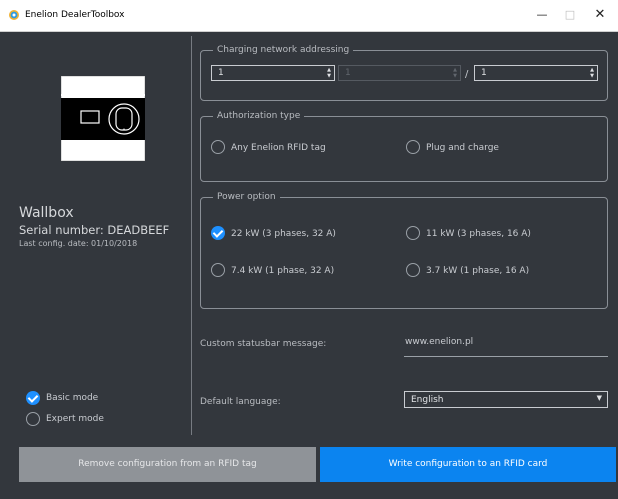 Image resolution: width=618 pixels, height=499 pixels. I want to click on power-11kw-label: 11 kW (3 phases, 16 A), so click(478, 234).